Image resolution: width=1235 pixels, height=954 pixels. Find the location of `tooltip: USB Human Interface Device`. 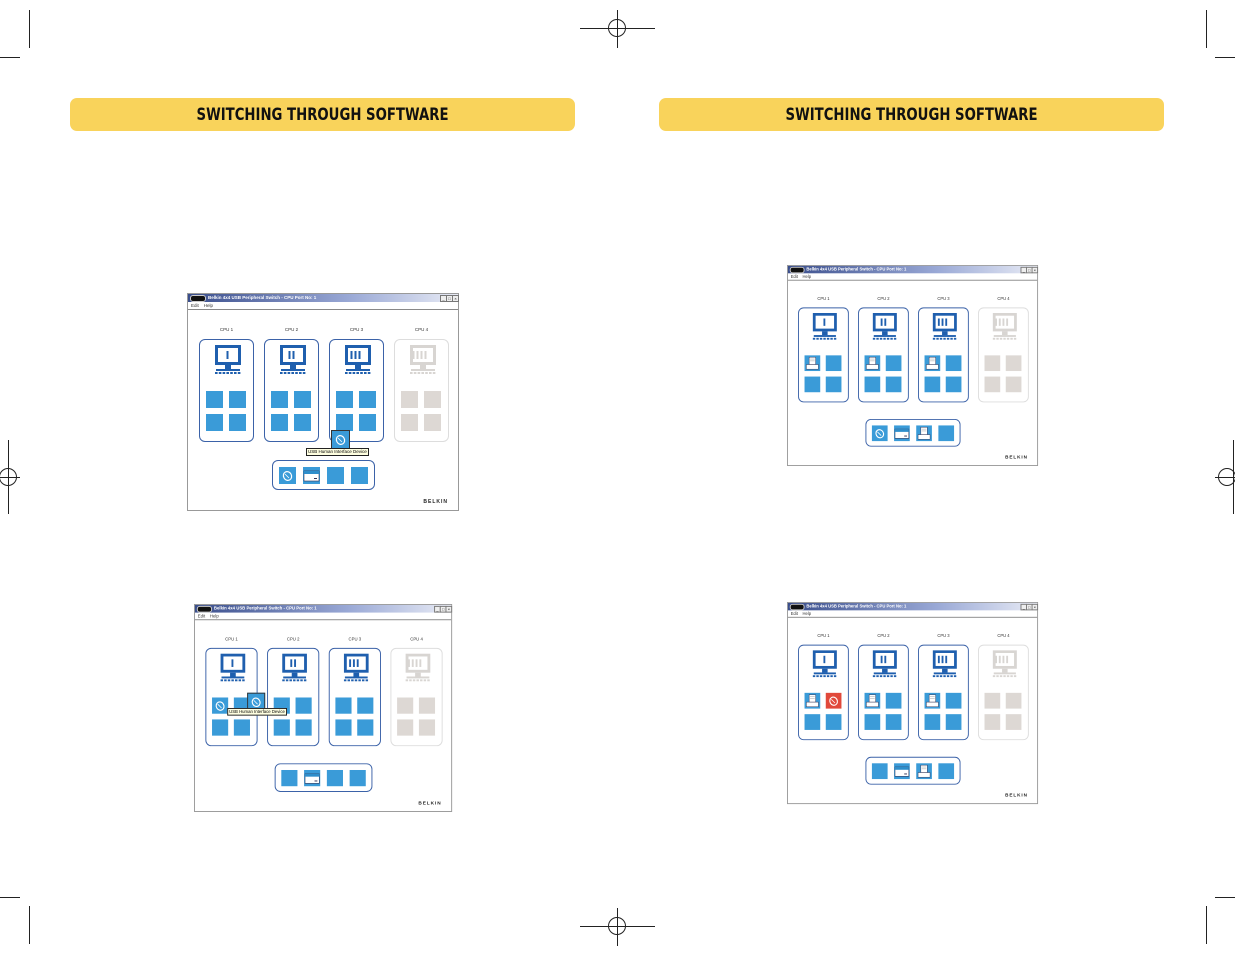

tooltip: USB Human Interface Device is located at coordinates (257, 711).